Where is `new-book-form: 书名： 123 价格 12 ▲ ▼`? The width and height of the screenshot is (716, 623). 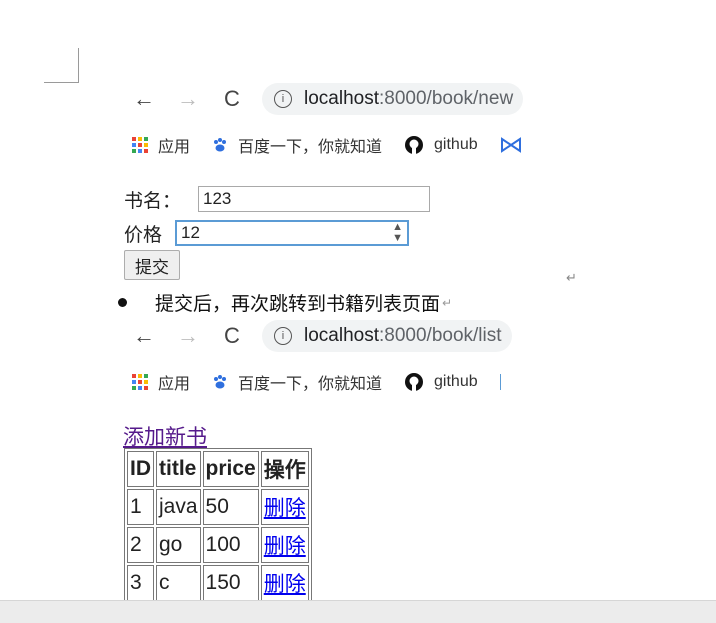 new-book-form: 书名： 123 价格 12 ▲ ▼ is located at coordinates (277, 216).